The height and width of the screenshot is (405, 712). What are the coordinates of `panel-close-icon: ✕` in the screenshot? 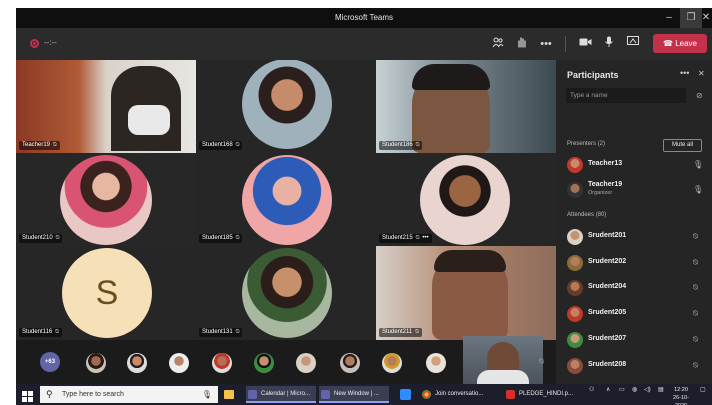 It's located at (701, 73).